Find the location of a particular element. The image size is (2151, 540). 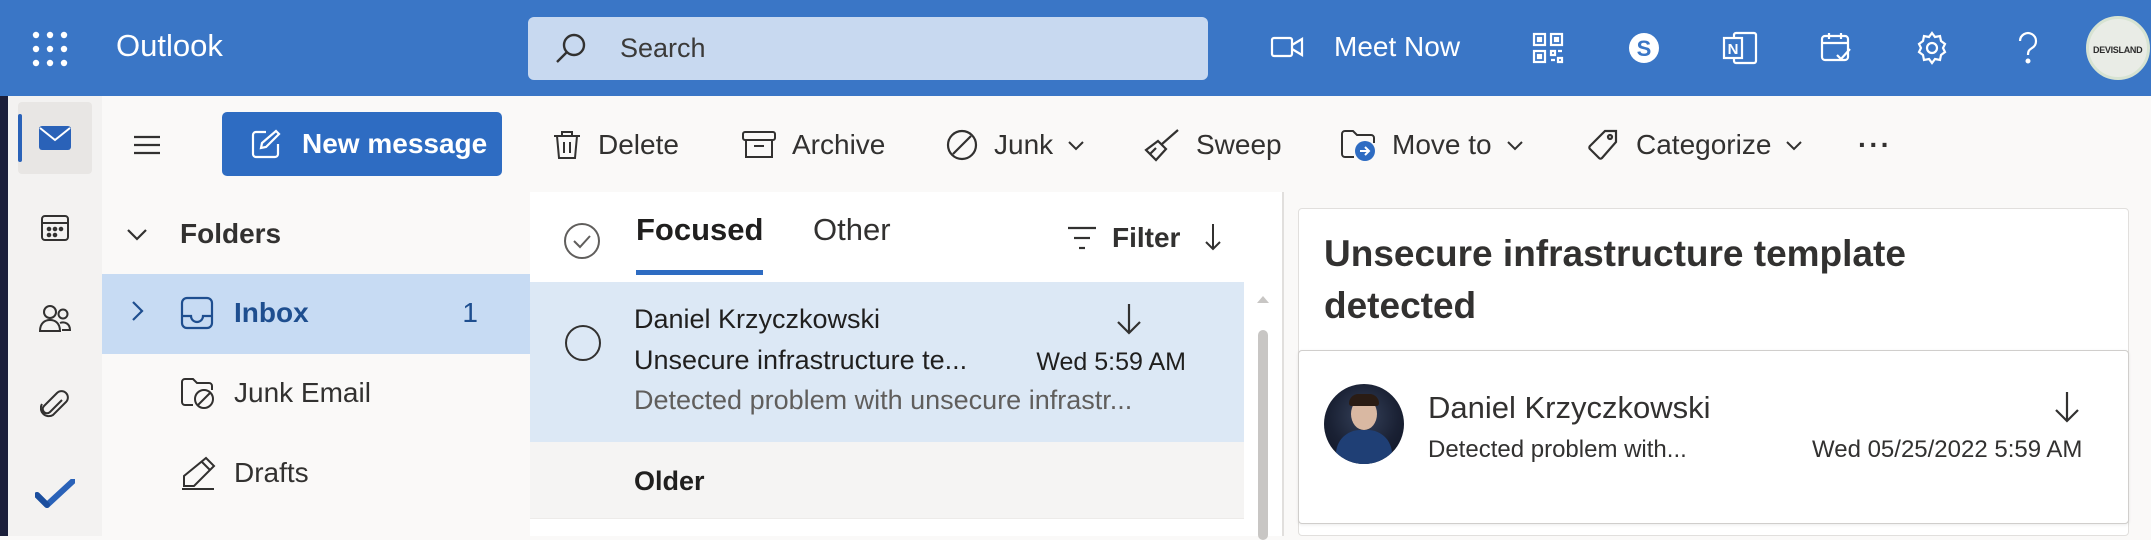

archive-button: Archive is located at coordinates (813, 145).